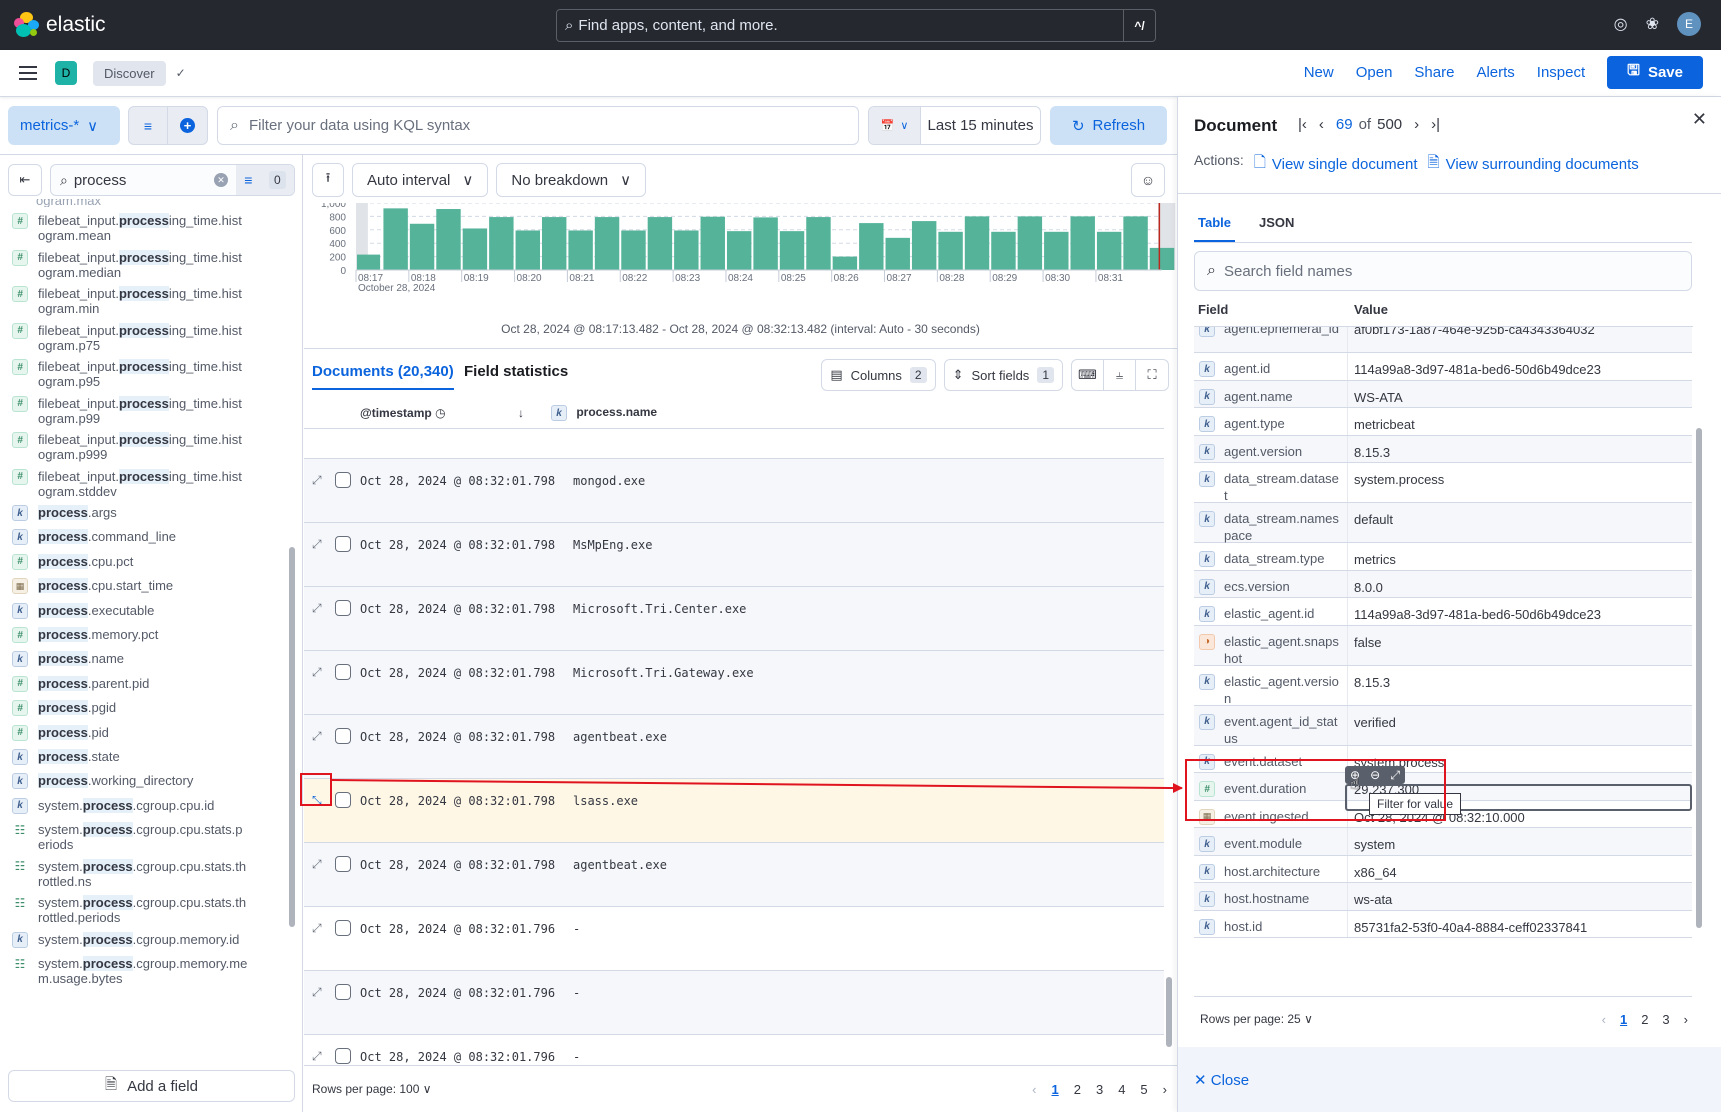  Describe the element at coordinates (1443, 394) in the screenshot. I see `doc-field-row: k agent.name WS-ATA` at that location.